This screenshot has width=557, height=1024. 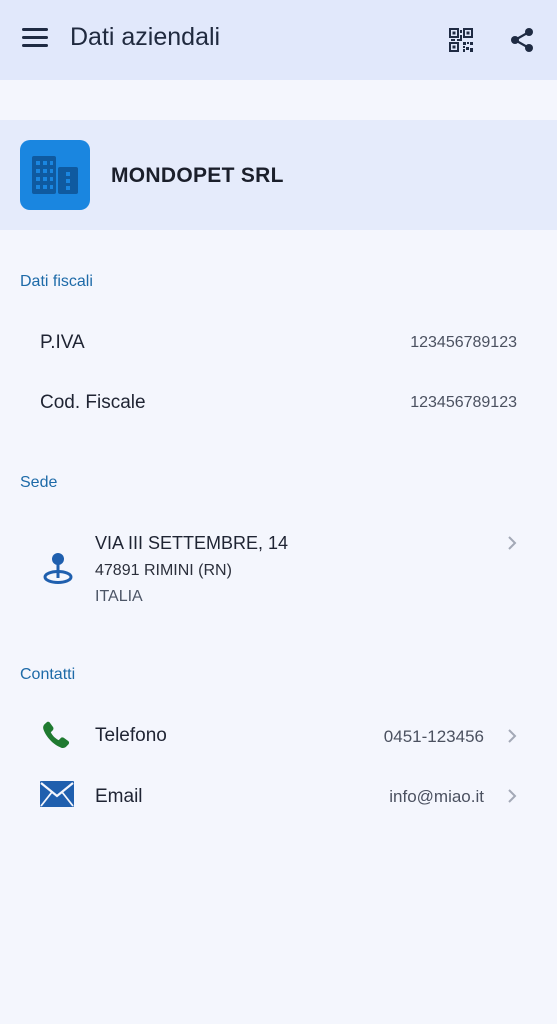 I want to click on piva-value: 123456789123, so click(x=463, y=342).